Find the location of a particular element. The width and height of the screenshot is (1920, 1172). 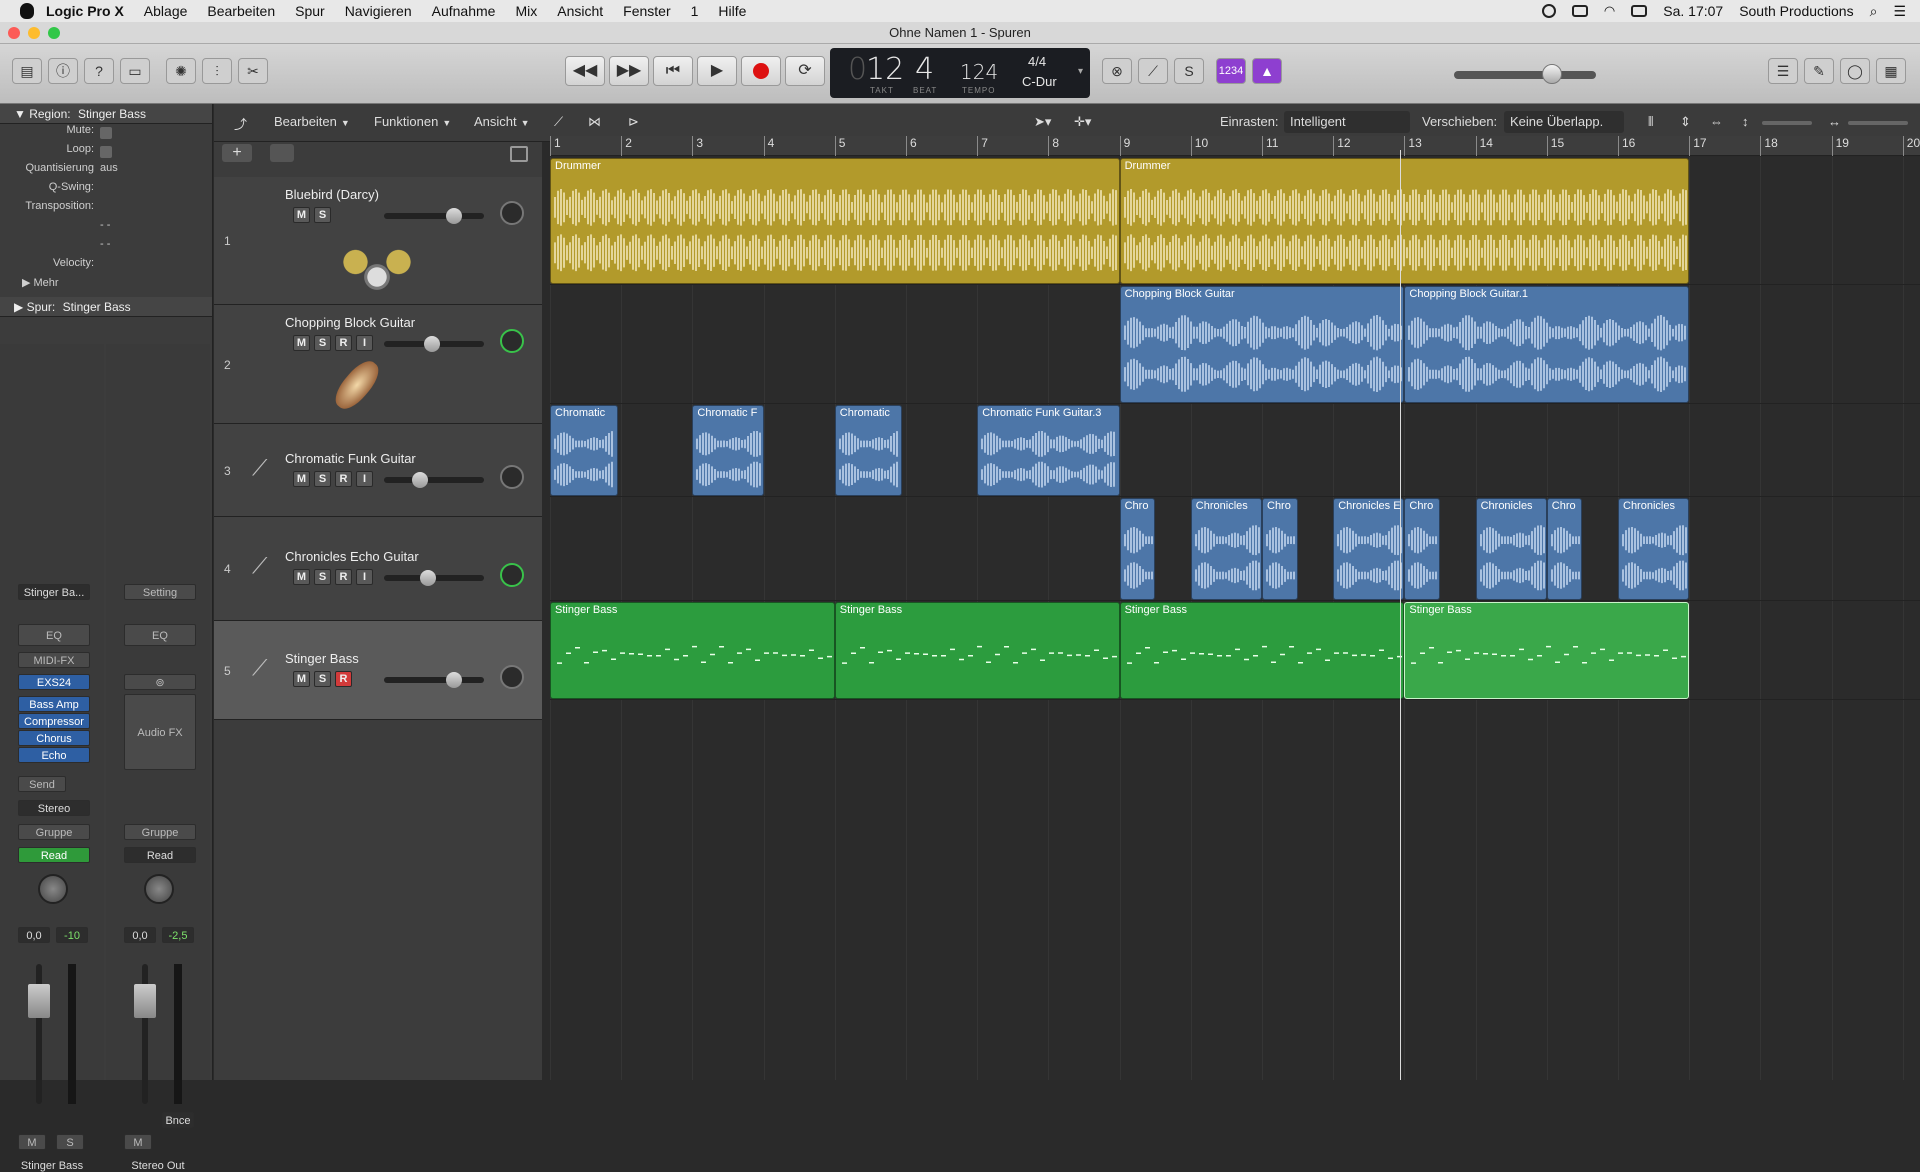

track-name: Chromatic Funk Guitar is located at coordinates (350, 458).